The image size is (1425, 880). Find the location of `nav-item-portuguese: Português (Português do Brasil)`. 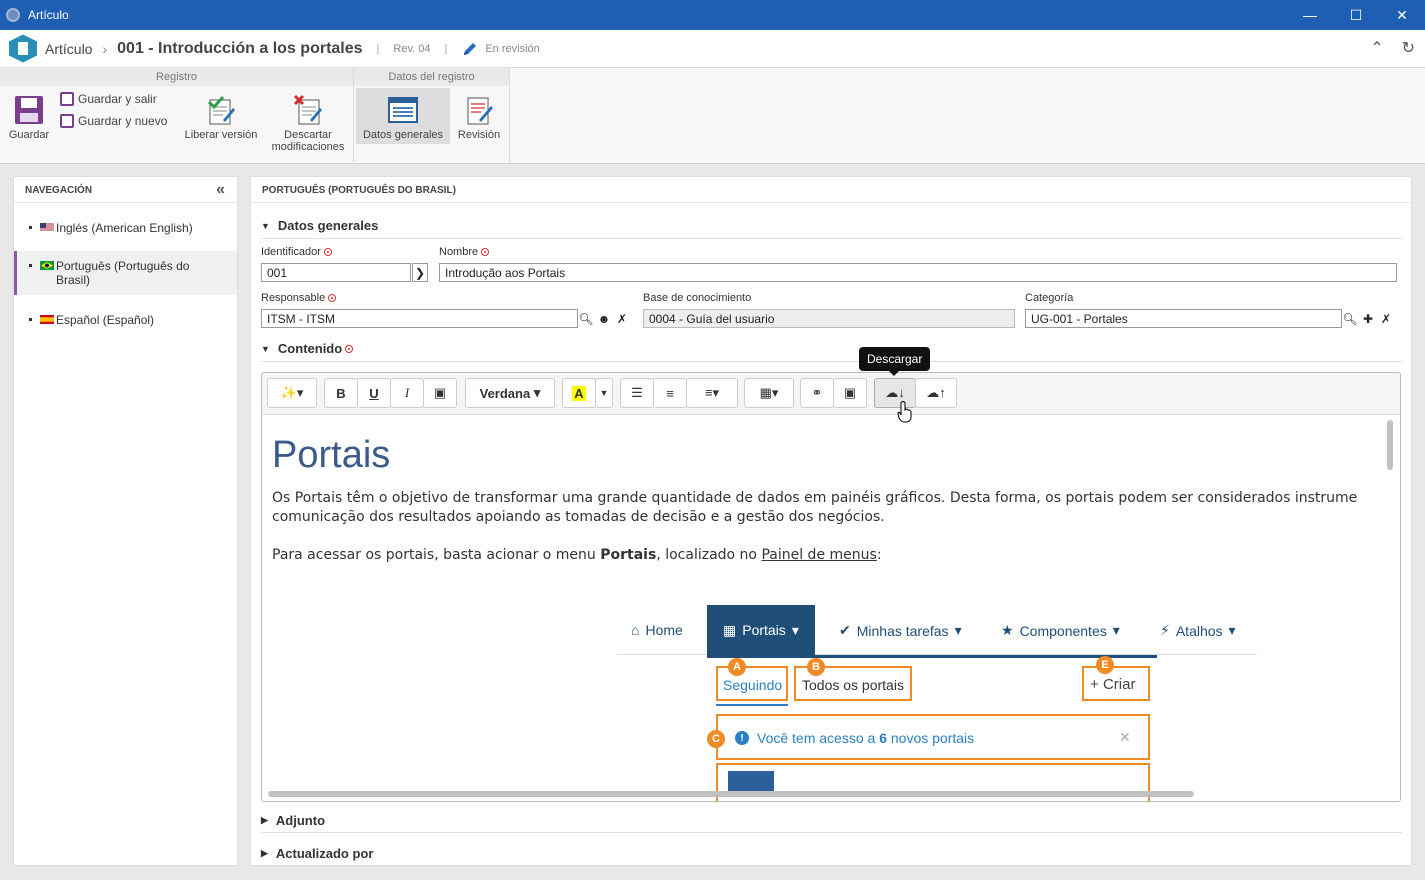

nav-item-portuguese: Português (Português do Brasil) is located at coordinates (125, 273).